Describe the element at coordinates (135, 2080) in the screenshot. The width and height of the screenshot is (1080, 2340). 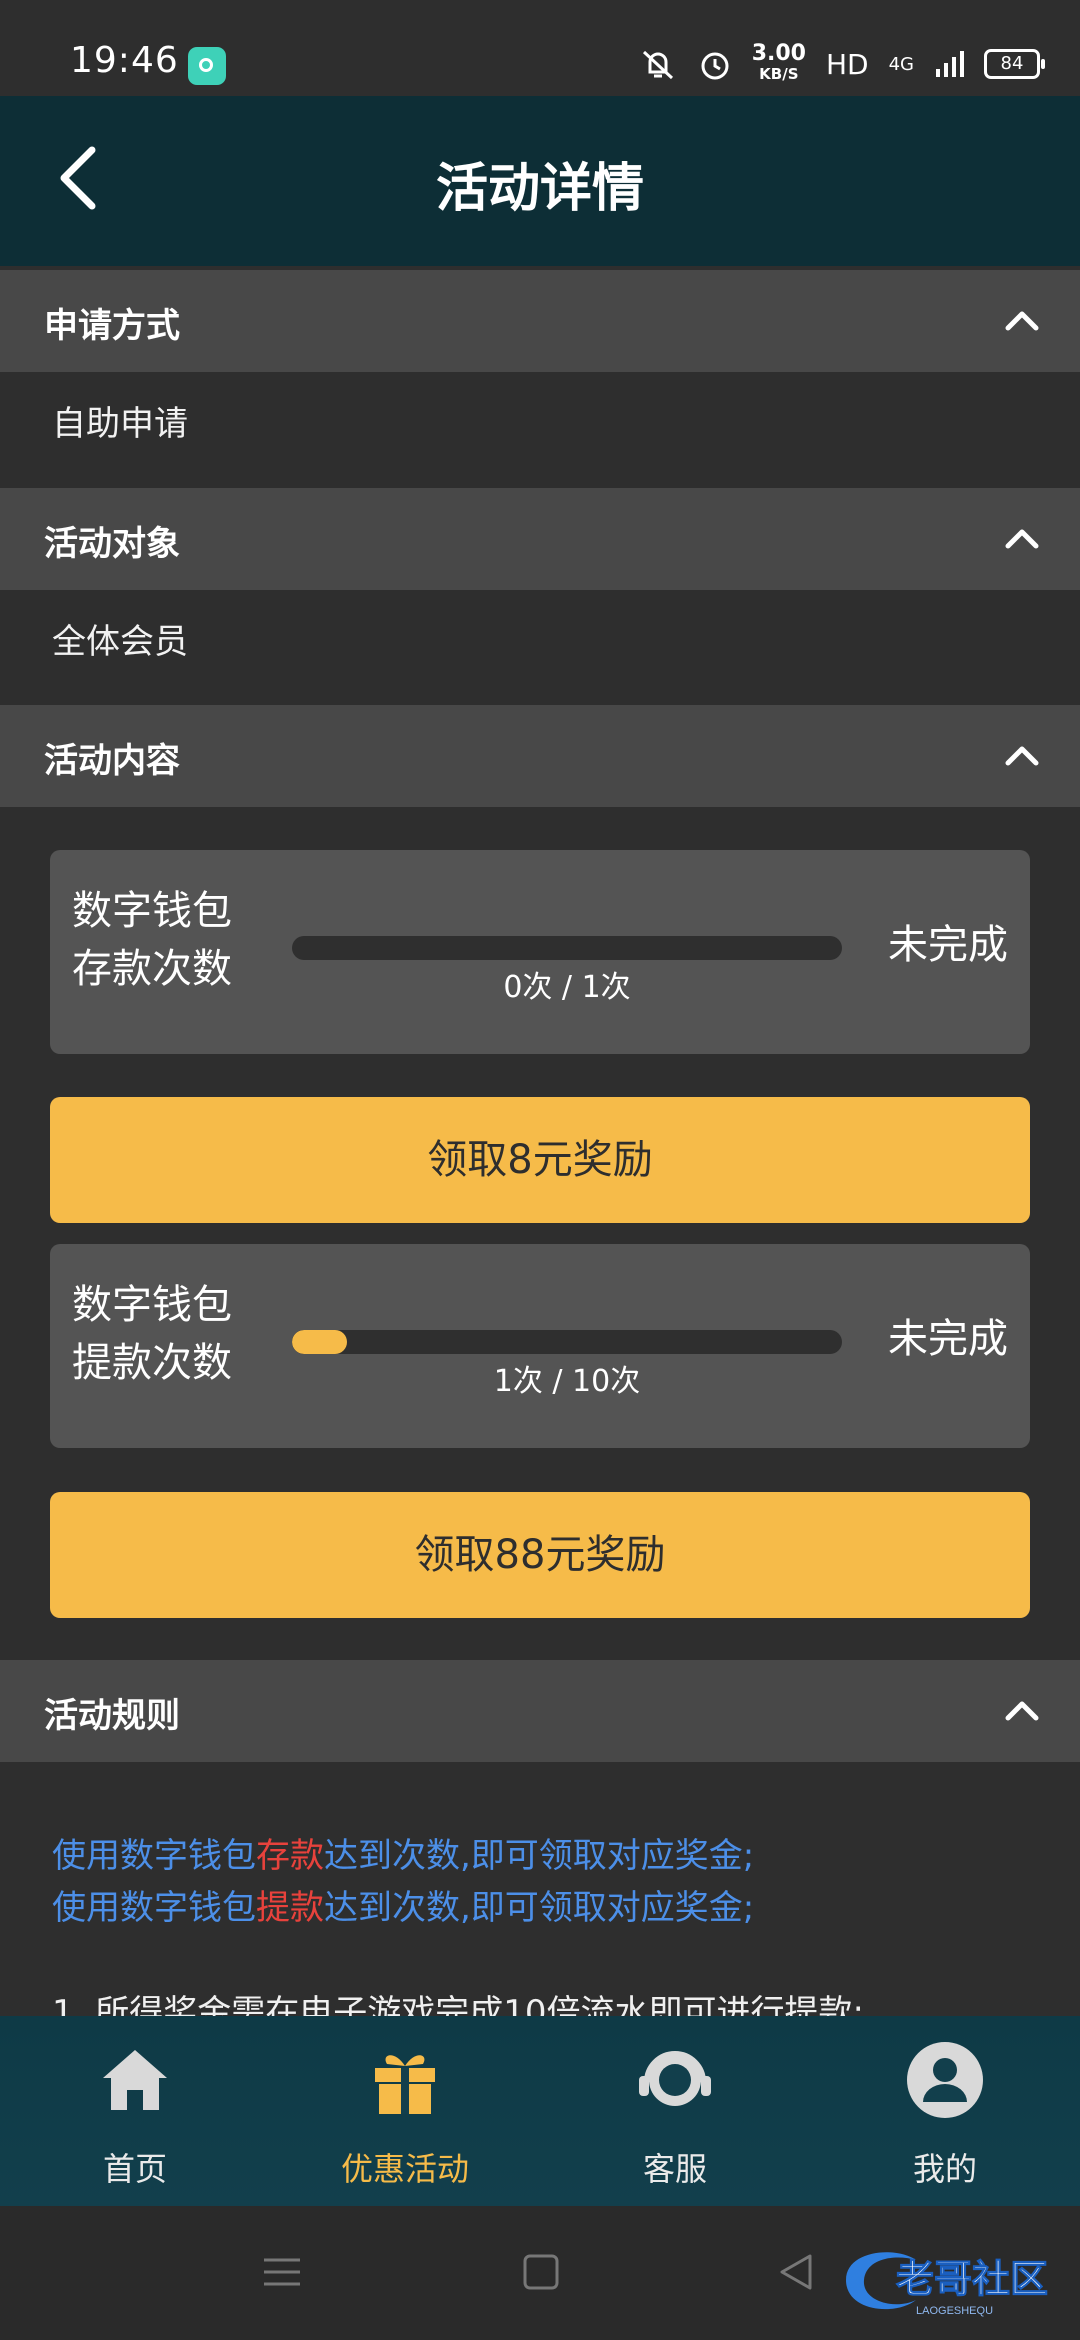
I see `home-icon` at that location.